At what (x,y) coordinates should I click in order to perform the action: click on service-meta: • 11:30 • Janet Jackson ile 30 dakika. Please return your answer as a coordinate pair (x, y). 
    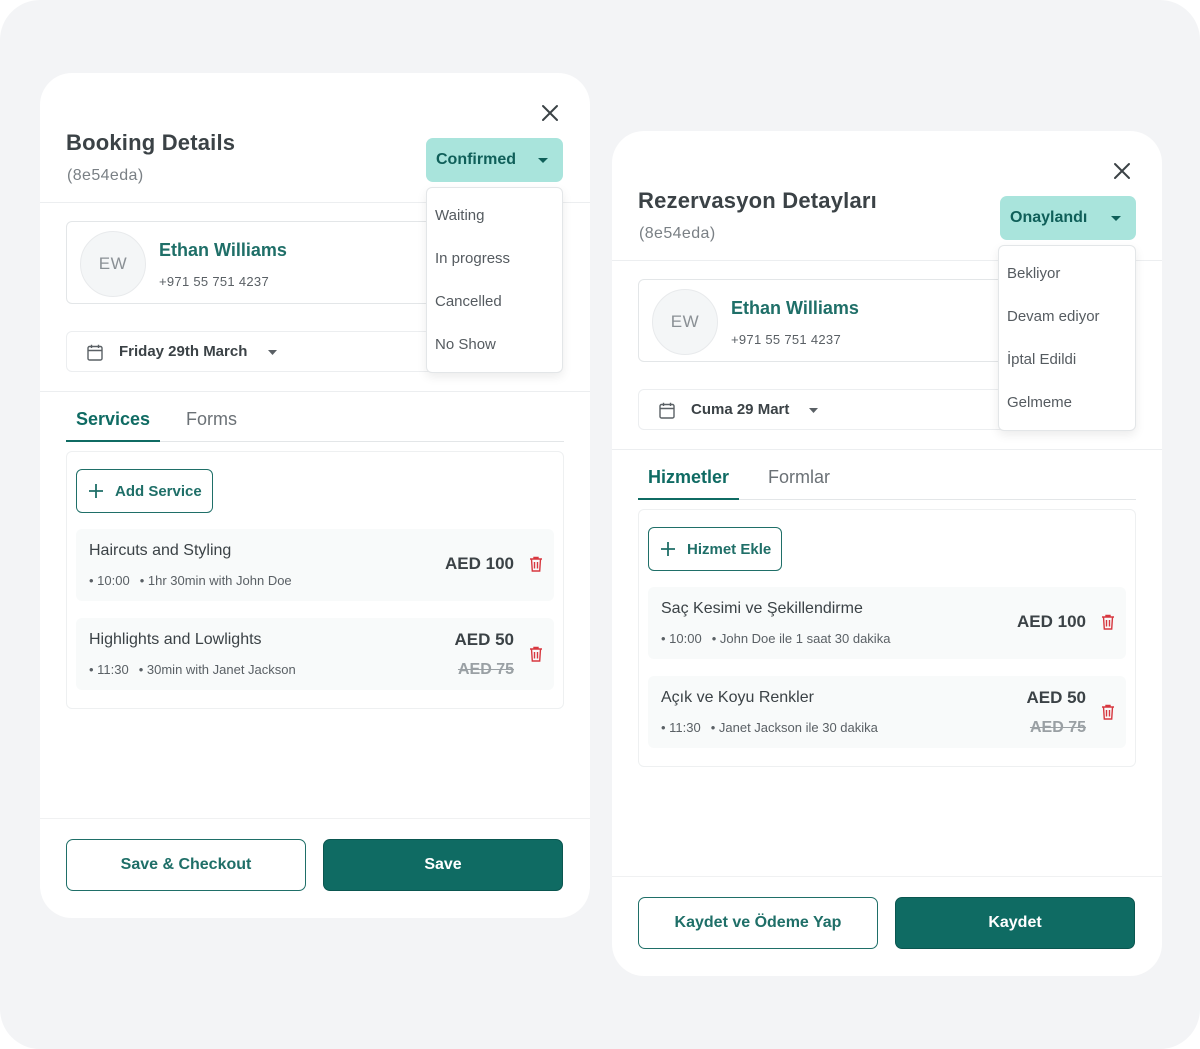
    Looking at the image, I should click on (769, 727).